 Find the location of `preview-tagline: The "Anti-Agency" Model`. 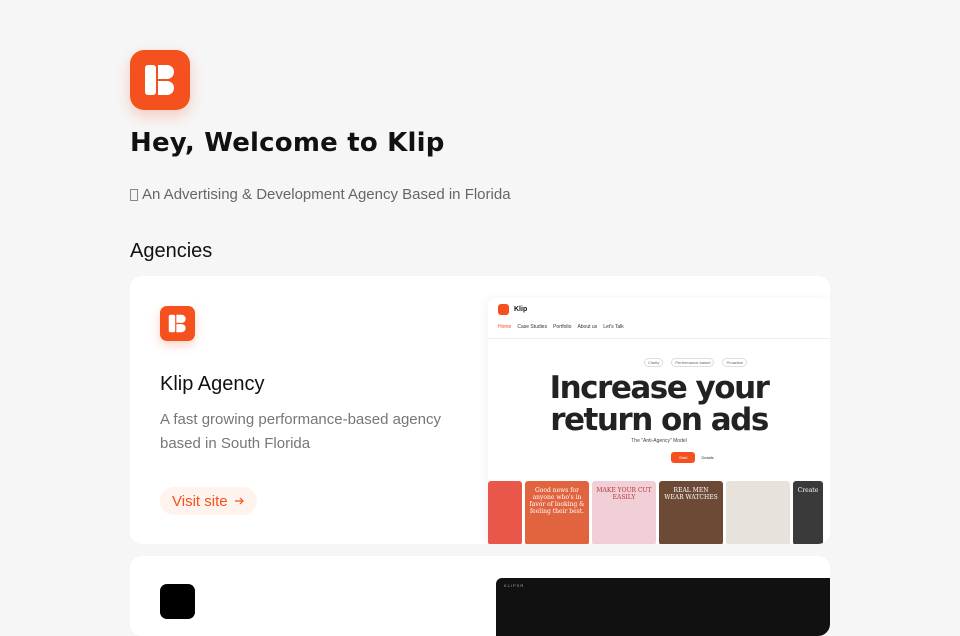

preview-tagline: The "Anti-Agency" Model is located at coordinates (659, 441).